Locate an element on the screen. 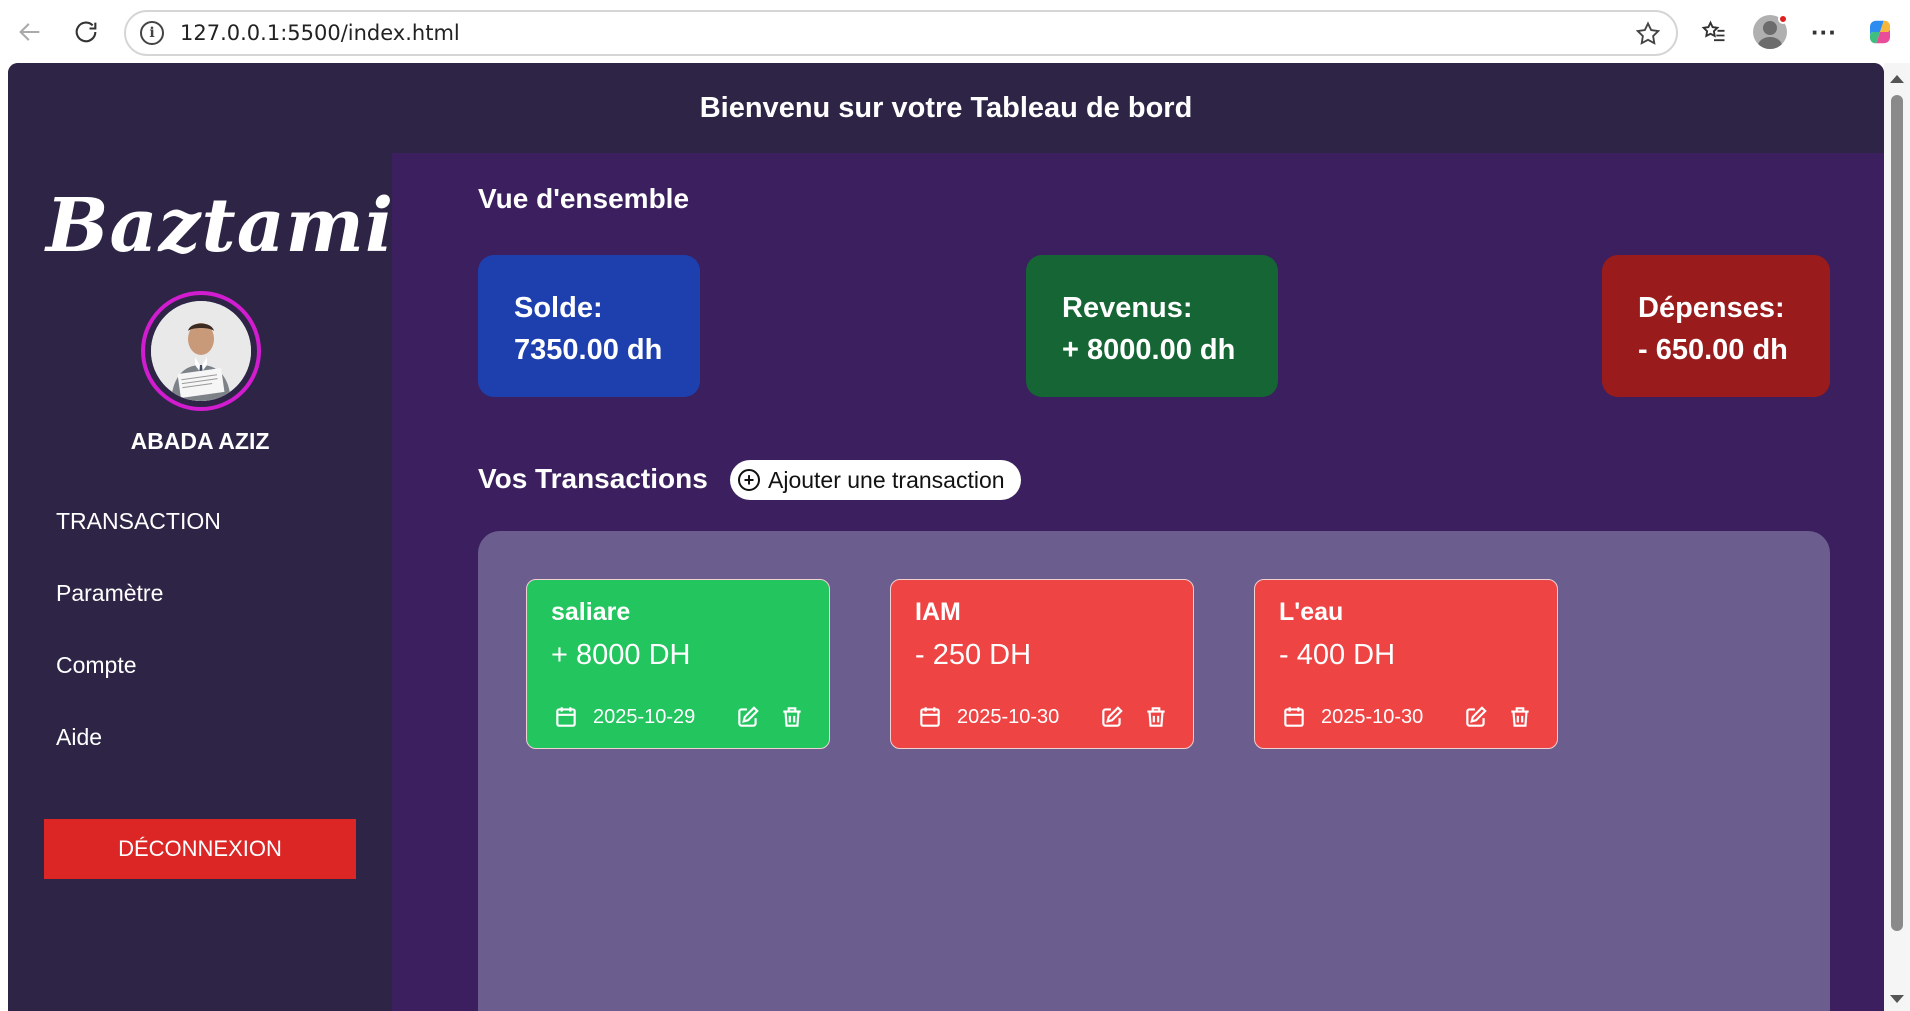 The width and height of the screenshot is (1910, 1011). expense-label: Dépenses: is located at coordinates (1711, 308).